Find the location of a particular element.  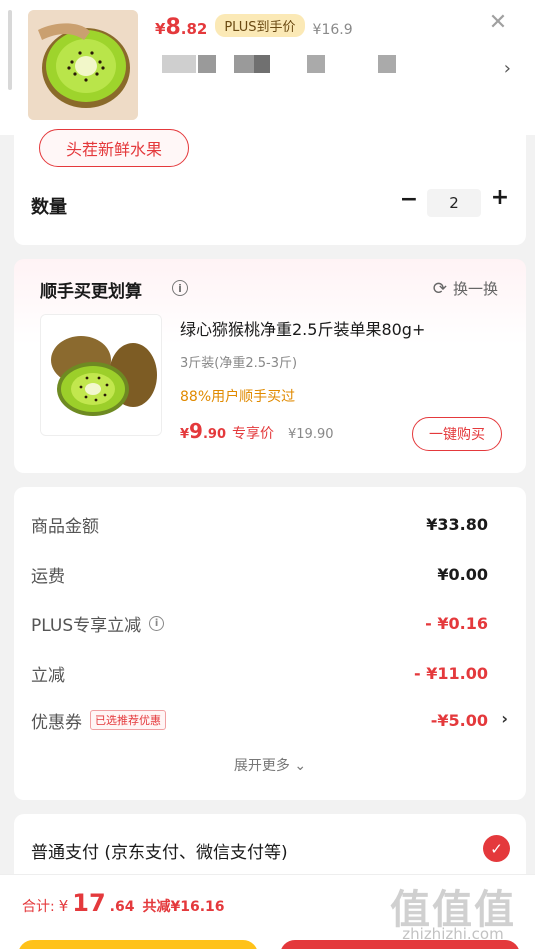

secondary-checkout-button is located at coordinates (138, 944).